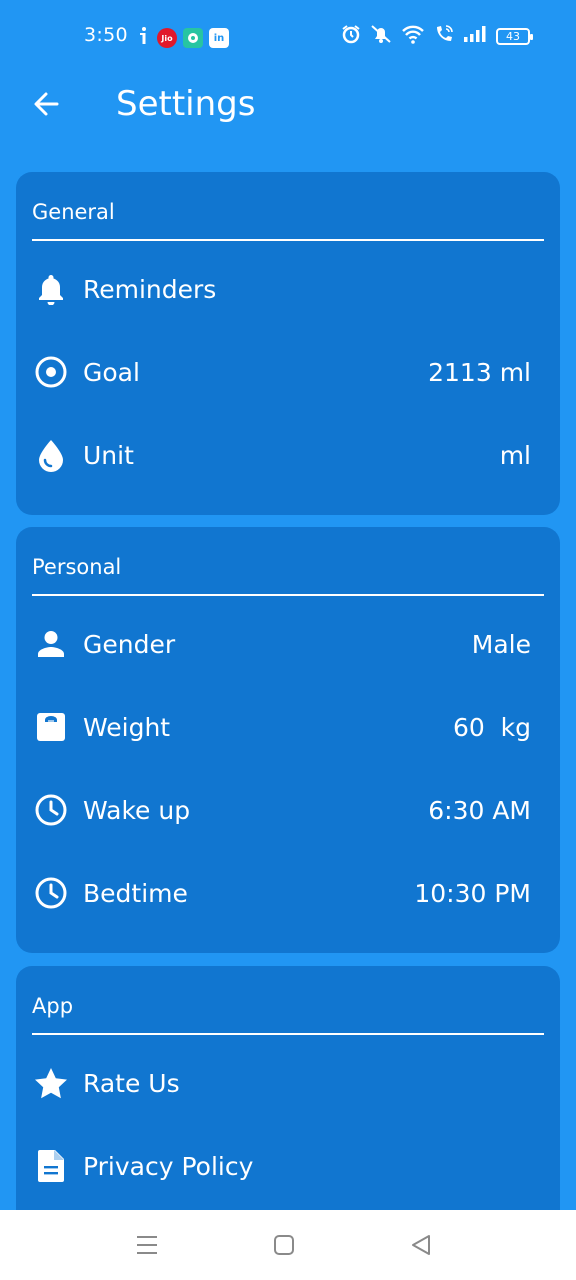 This screenshot has width=576, height=1280. Describe the element at coordinates (51, 727) in the screenshot. I see `scale-icon` at that location.